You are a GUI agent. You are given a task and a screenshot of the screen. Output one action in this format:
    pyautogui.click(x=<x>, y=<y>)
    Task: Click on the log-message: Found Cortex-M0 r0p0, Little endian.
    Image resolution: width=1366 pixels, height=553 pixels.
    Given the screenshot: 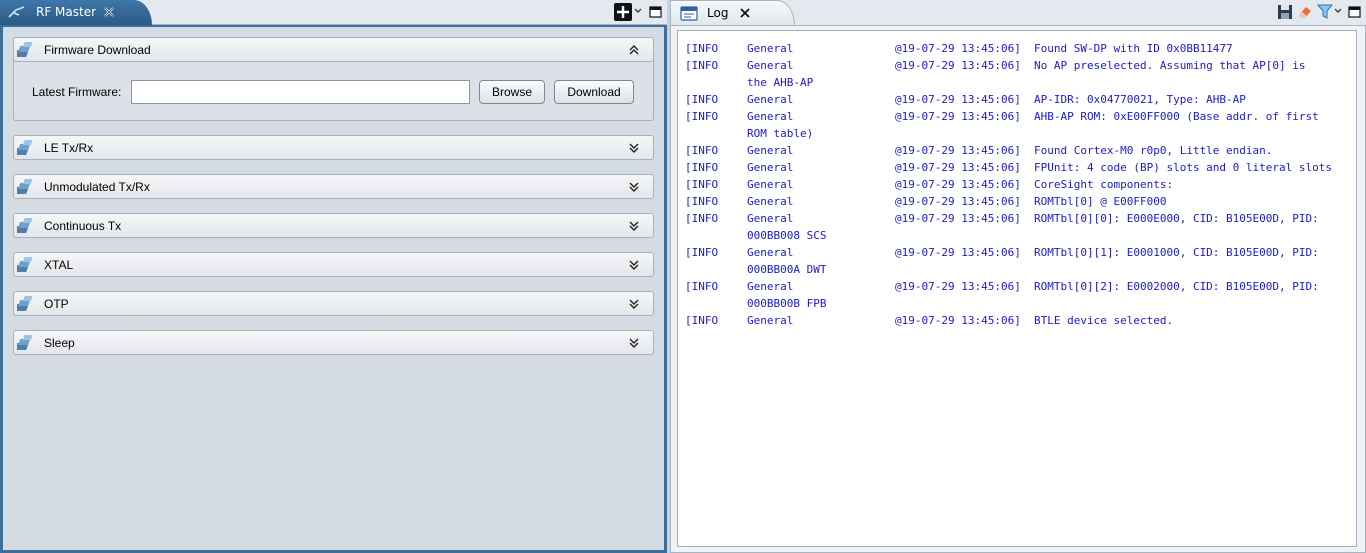 What is the action you would take?
    pyautogui.click(x=1153, y=150)
    